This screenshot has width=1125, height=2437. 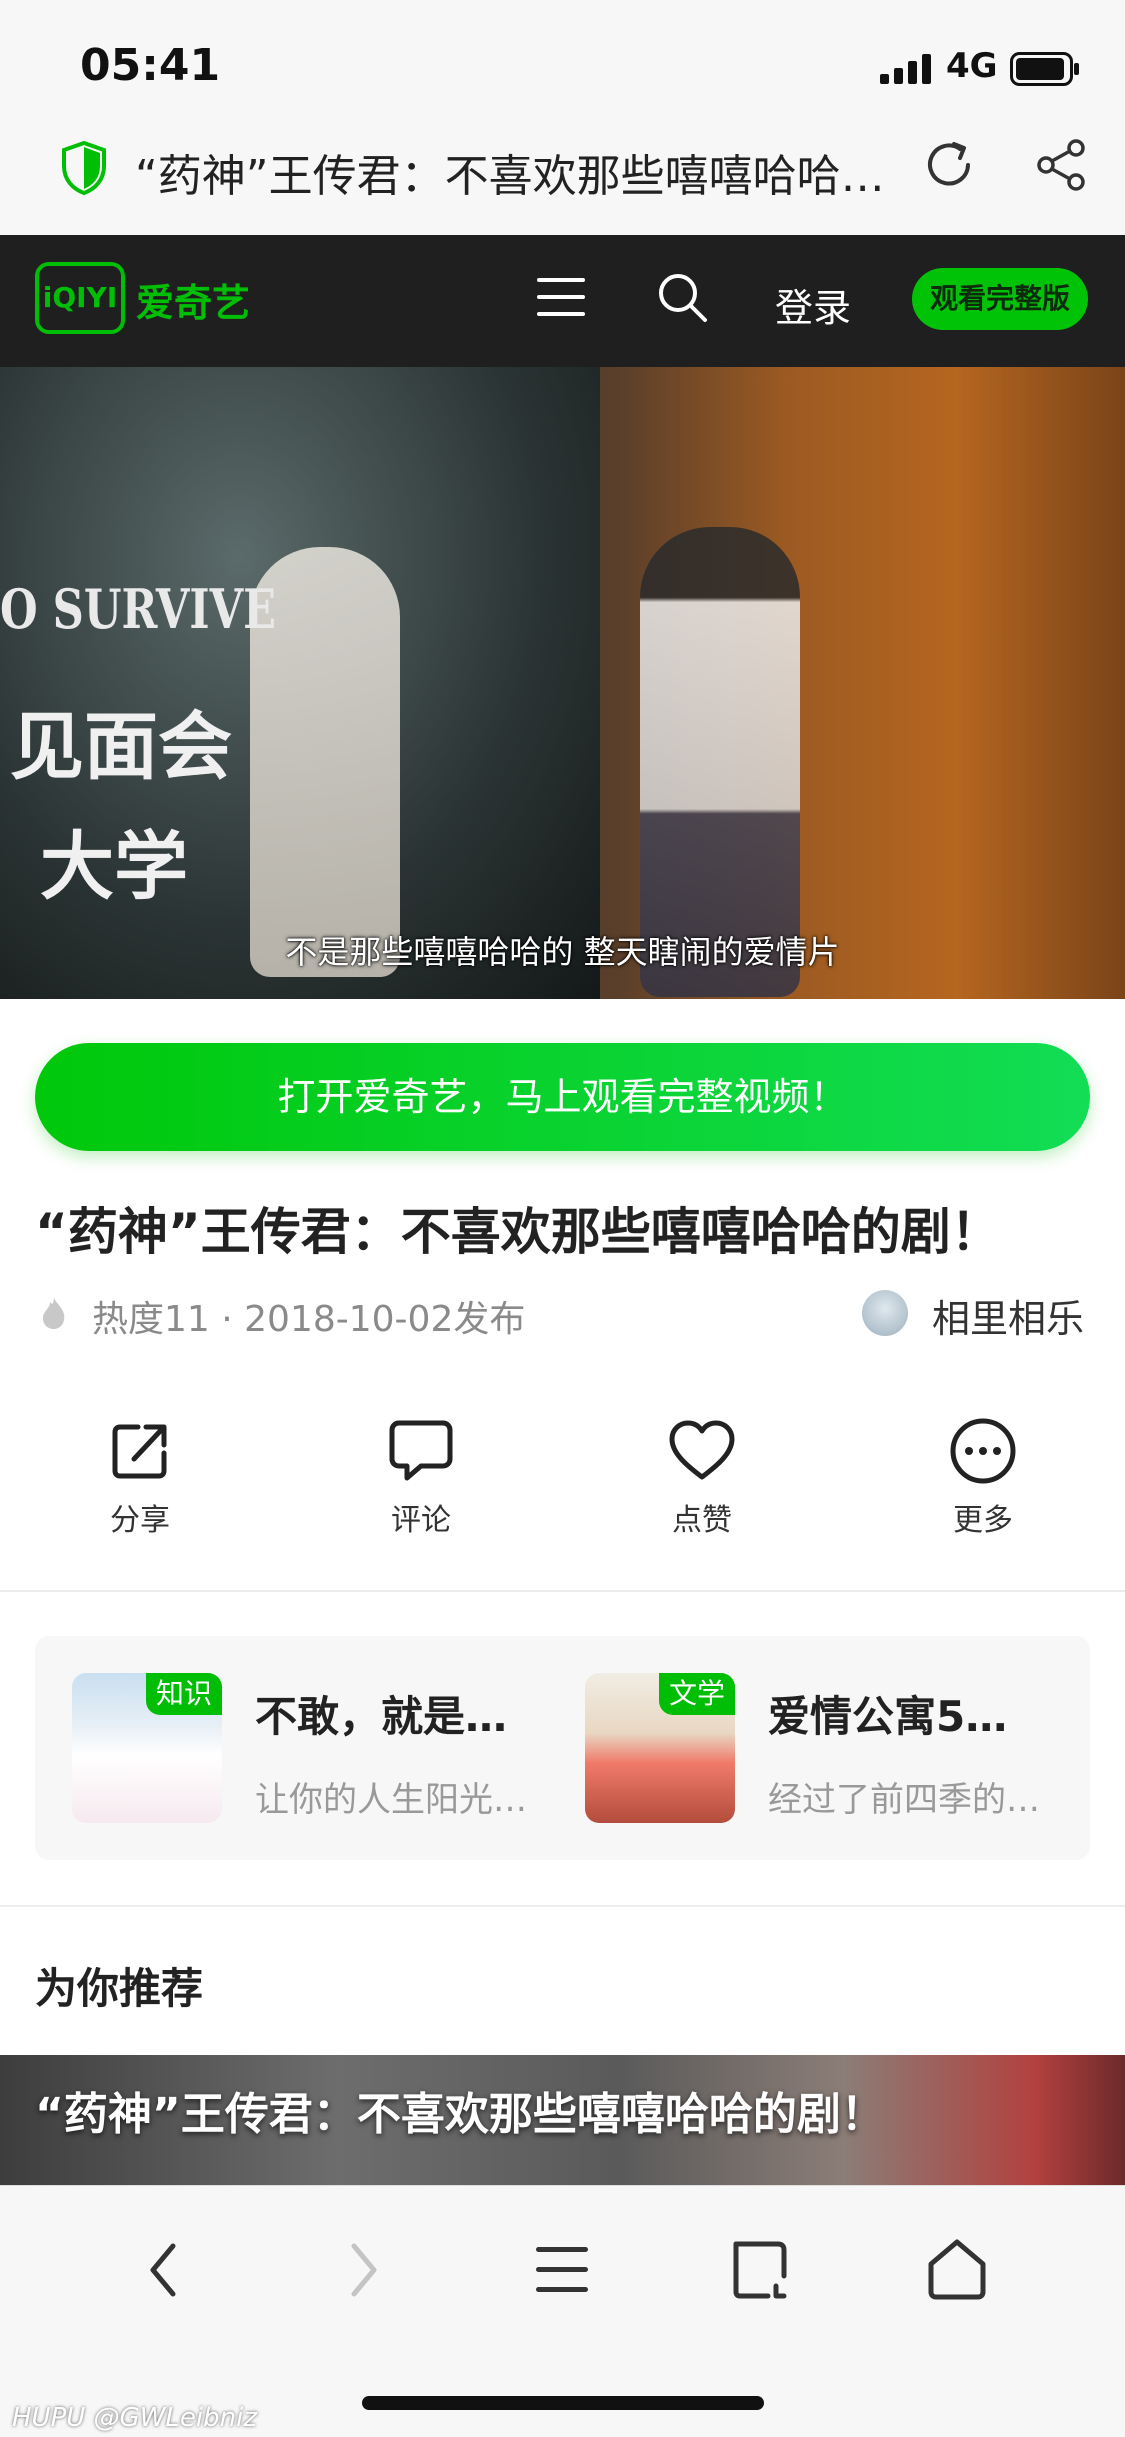 I want to click on home-indicator, so click(x=563, y=2403).